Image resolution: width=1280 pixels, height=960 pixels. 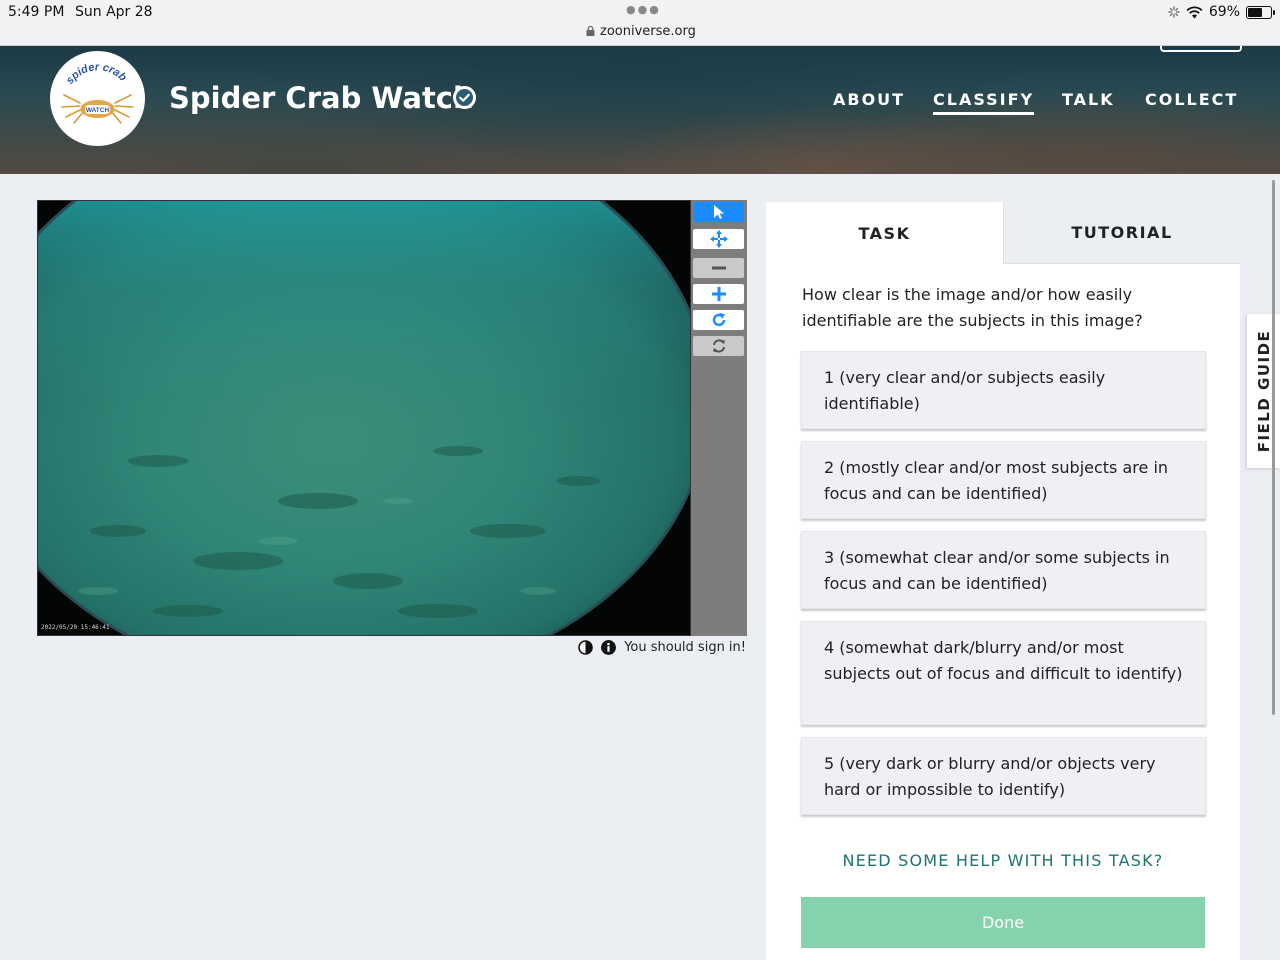 I want to click on pan-tool-button, so click(x=718, y=239).